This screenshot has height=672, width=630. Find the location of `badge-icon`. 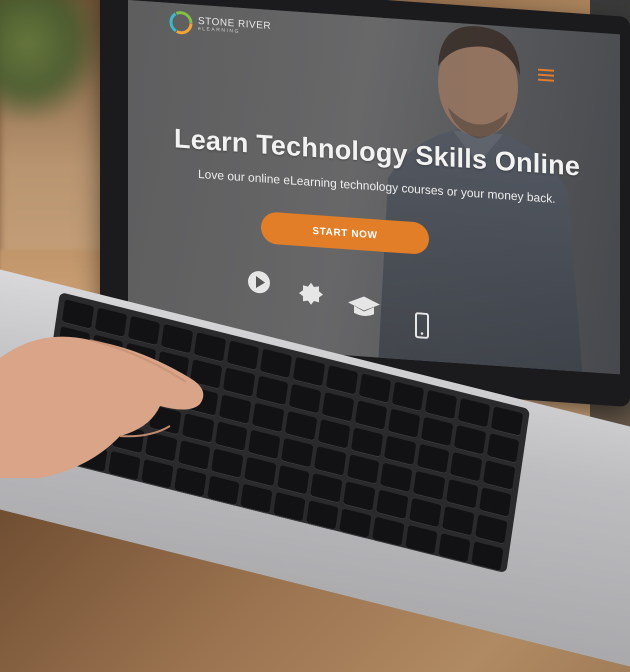

badge-icon is located at coordinates (311, 294).